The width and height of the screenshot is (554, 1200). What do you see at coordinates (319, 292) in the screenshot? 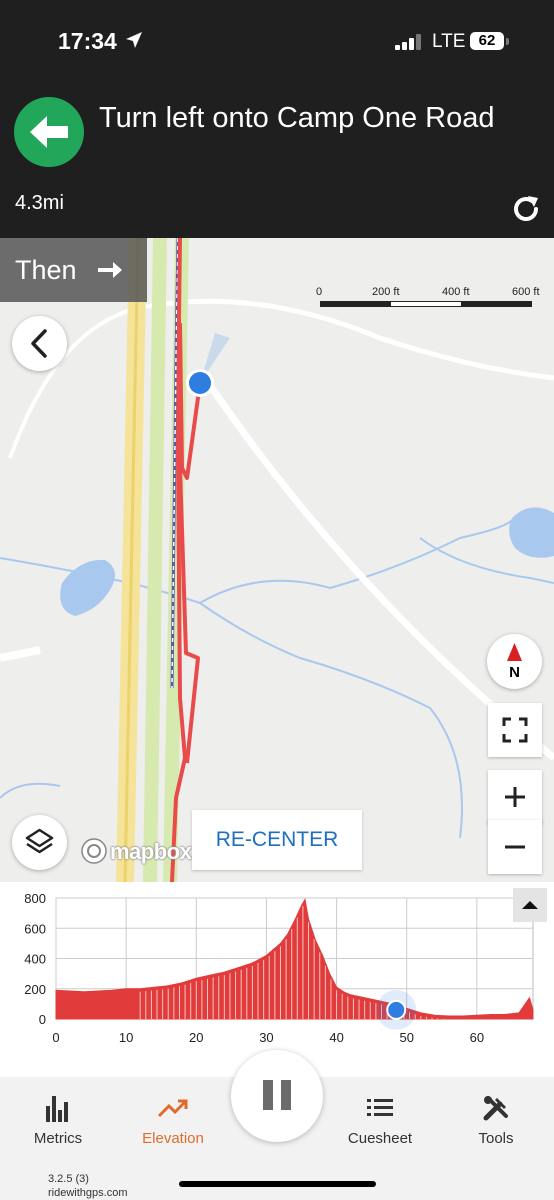
I see `scale-label: 0` at bounding box center [319, 292].